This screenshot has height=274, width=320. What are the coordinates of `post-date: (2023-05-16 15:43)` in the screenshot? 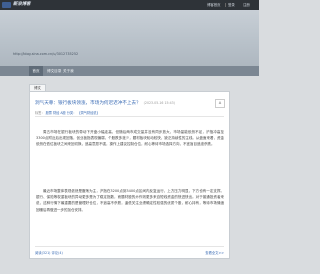 It's located at (159, 103).